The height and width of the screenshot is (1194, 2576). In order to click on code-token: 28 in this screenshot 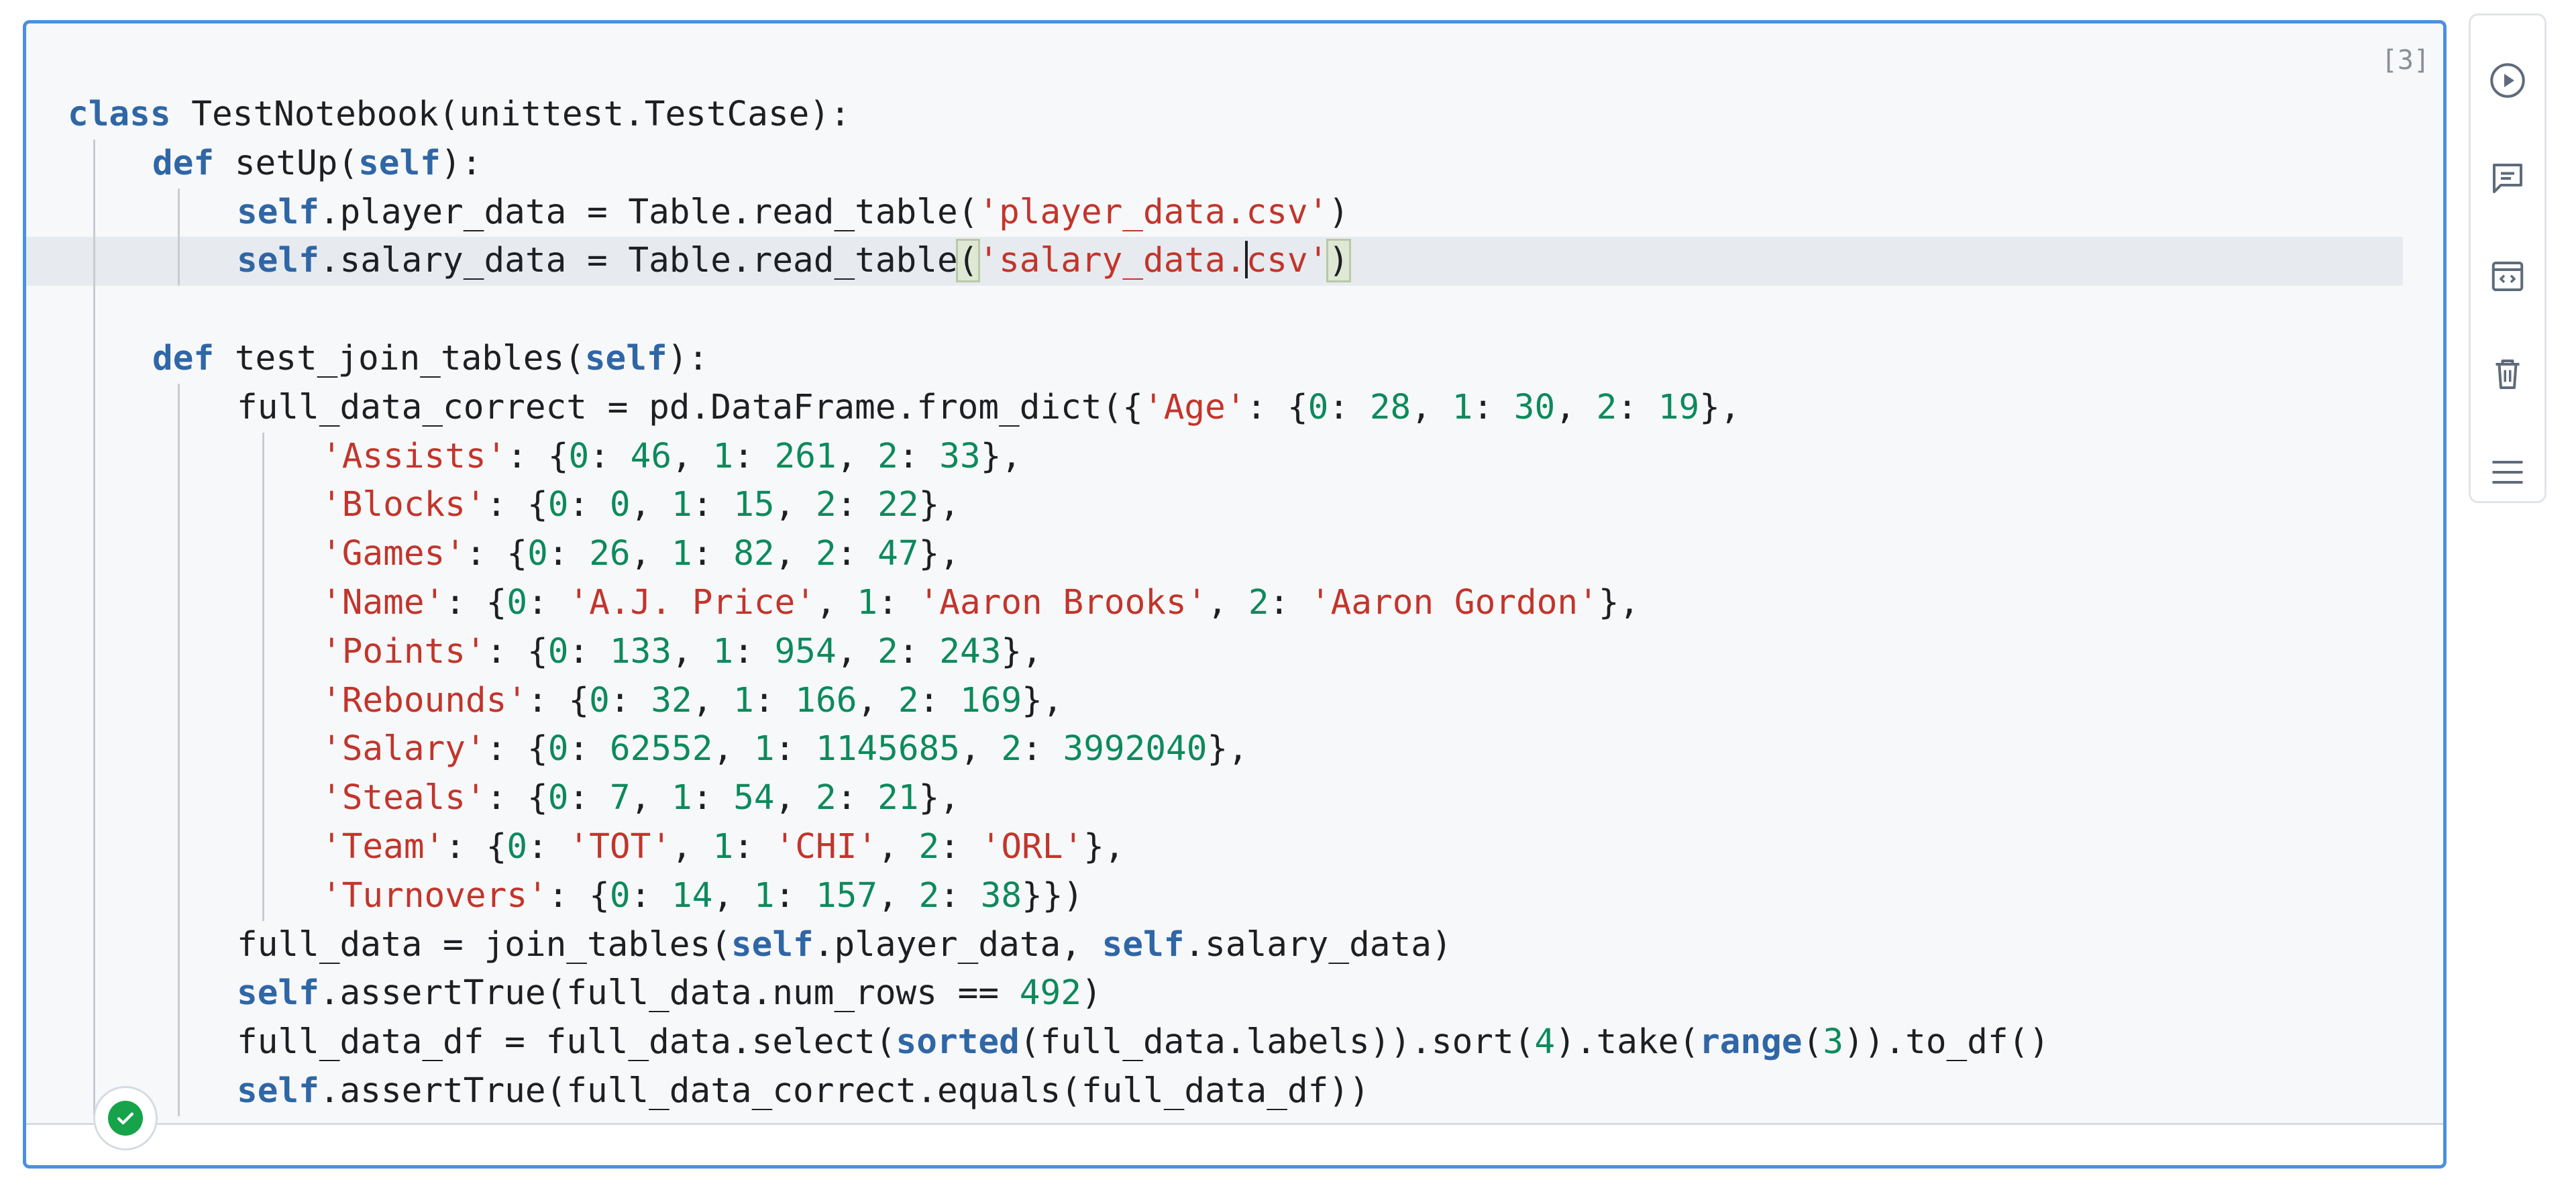, I will do `click(1390, 407)`.